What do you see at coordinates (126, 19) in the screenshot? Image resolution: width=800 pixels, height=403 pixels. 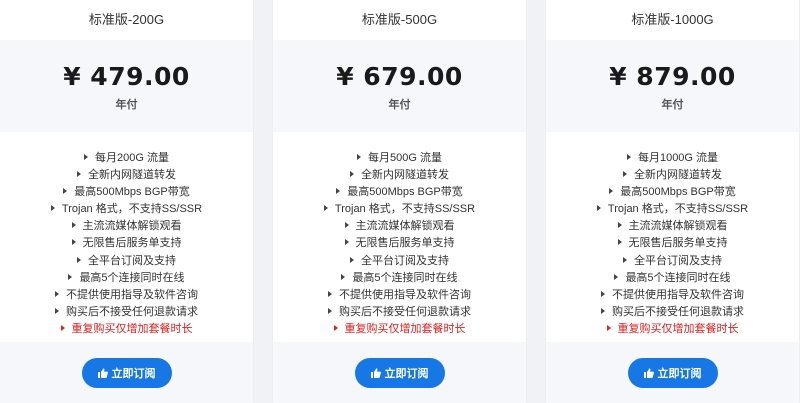 I see `plan-title: 标准版-200G` at bounding box center [126, 19].